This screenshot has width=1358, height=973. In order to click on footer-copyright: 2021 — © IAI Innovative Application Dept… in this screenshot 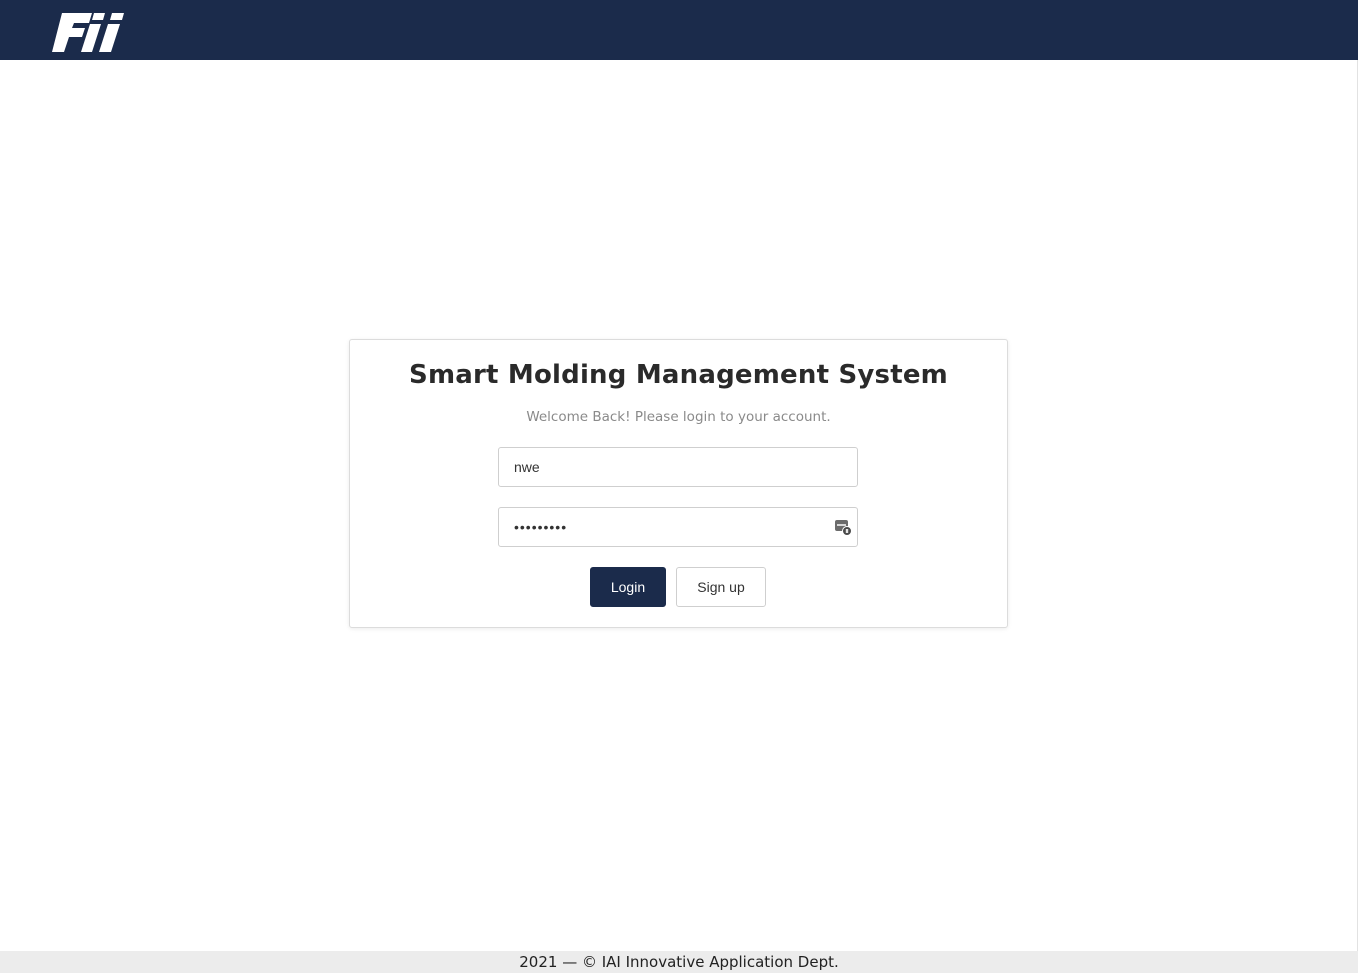, I will do `click(679, 962)`.